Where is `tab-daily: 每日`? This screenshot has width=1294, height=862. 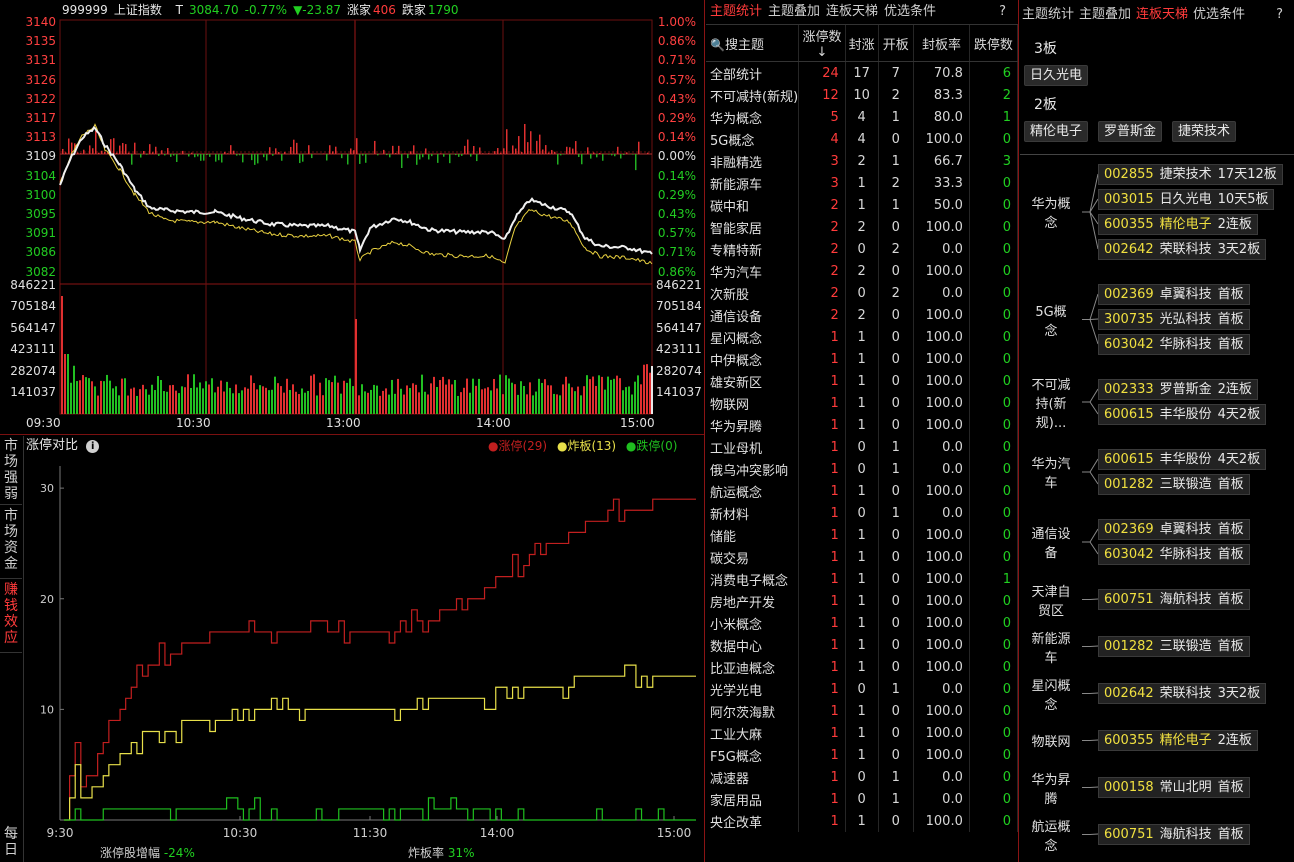
tab-daily: 每日 is located at coordinates (11, 843).